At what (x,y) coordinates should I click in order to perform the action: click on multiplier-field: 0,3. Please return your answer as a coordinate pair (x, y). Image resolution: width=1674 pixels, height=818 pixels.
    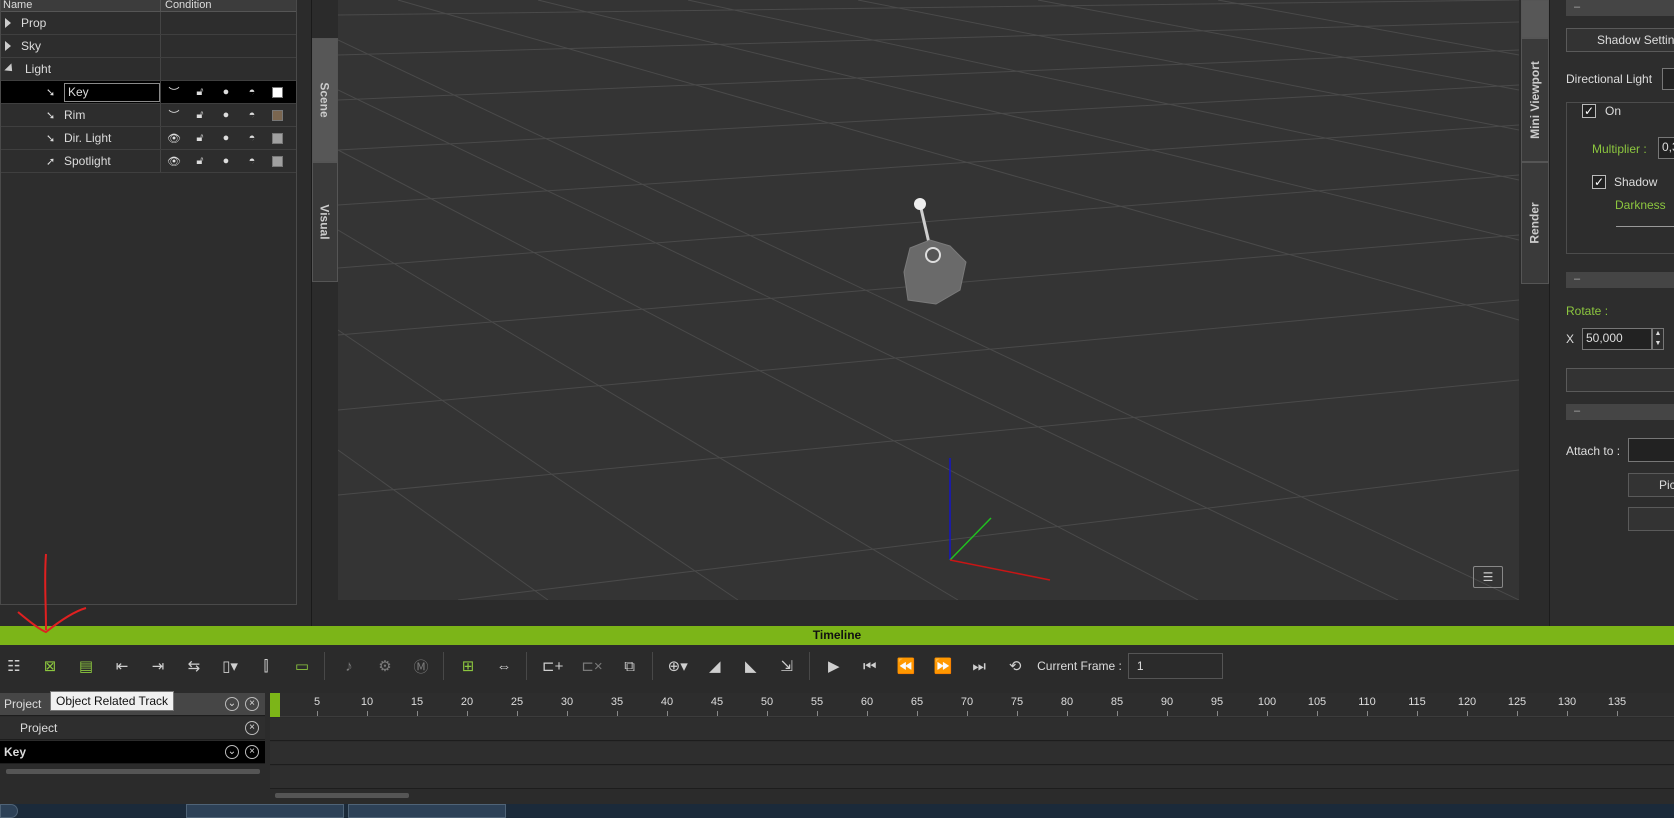
    Looking at the image, I should click on (1666, 148).